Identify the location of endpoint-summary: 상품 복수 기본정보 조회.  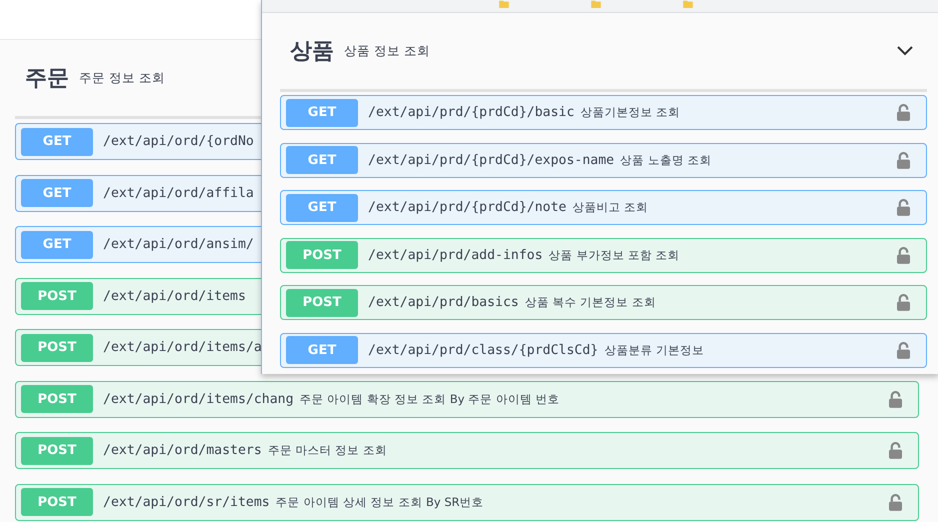
(590, 302).